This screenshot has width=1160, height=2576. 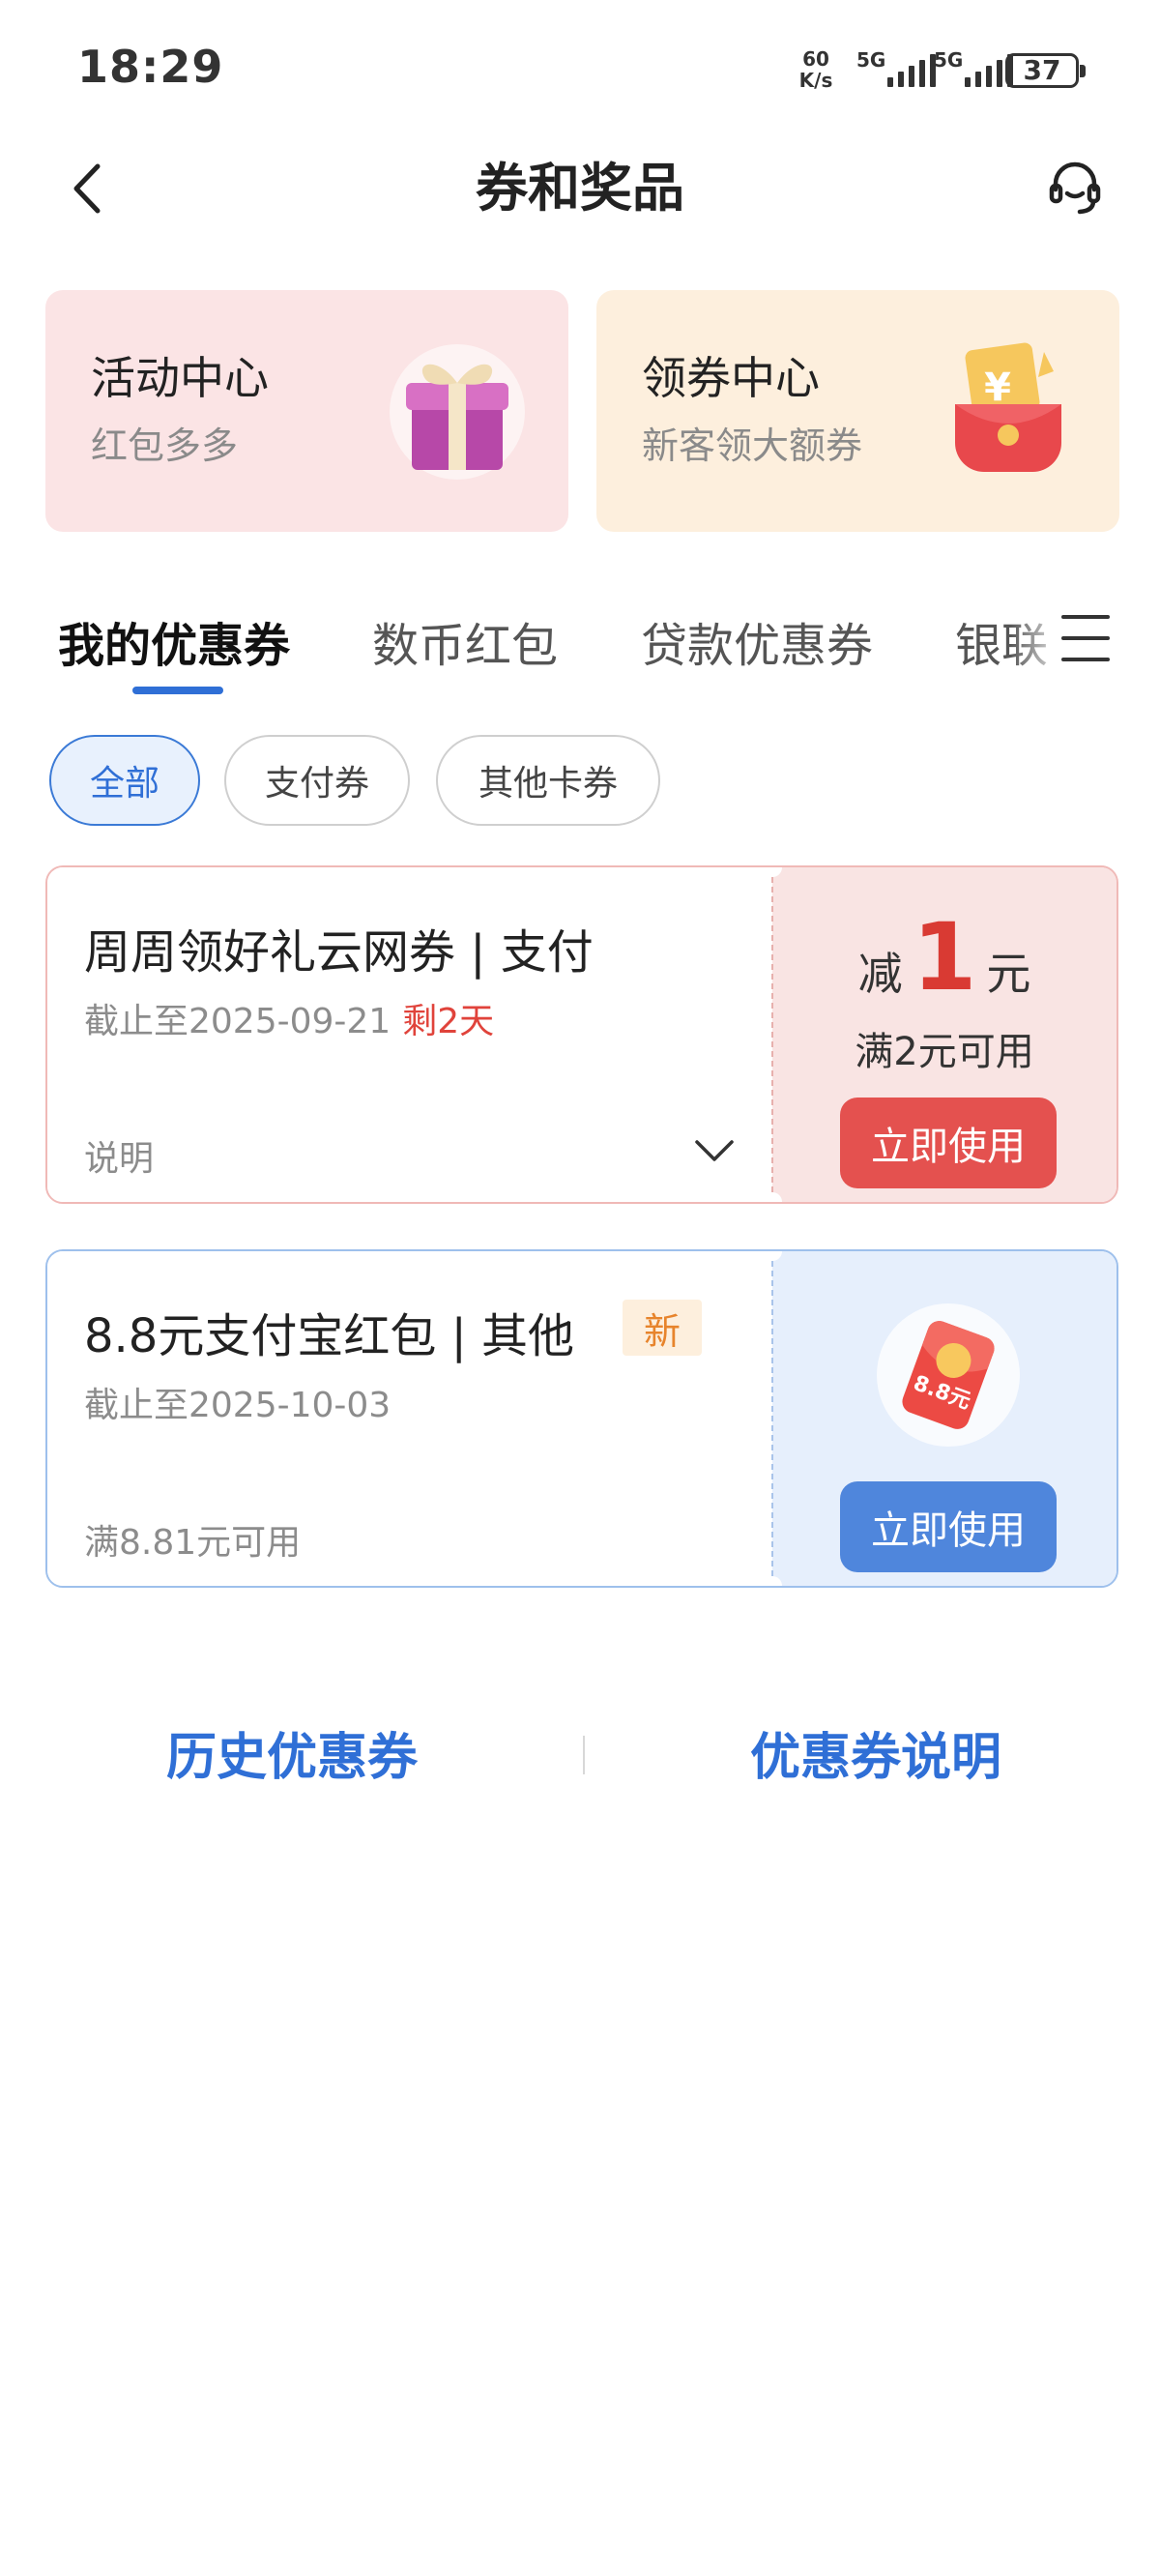 What do you see at coordinates (174, 641) in the screenshot?
I see `tab-my-coupons: 我的优惠券` at bounding box center [174, 641].